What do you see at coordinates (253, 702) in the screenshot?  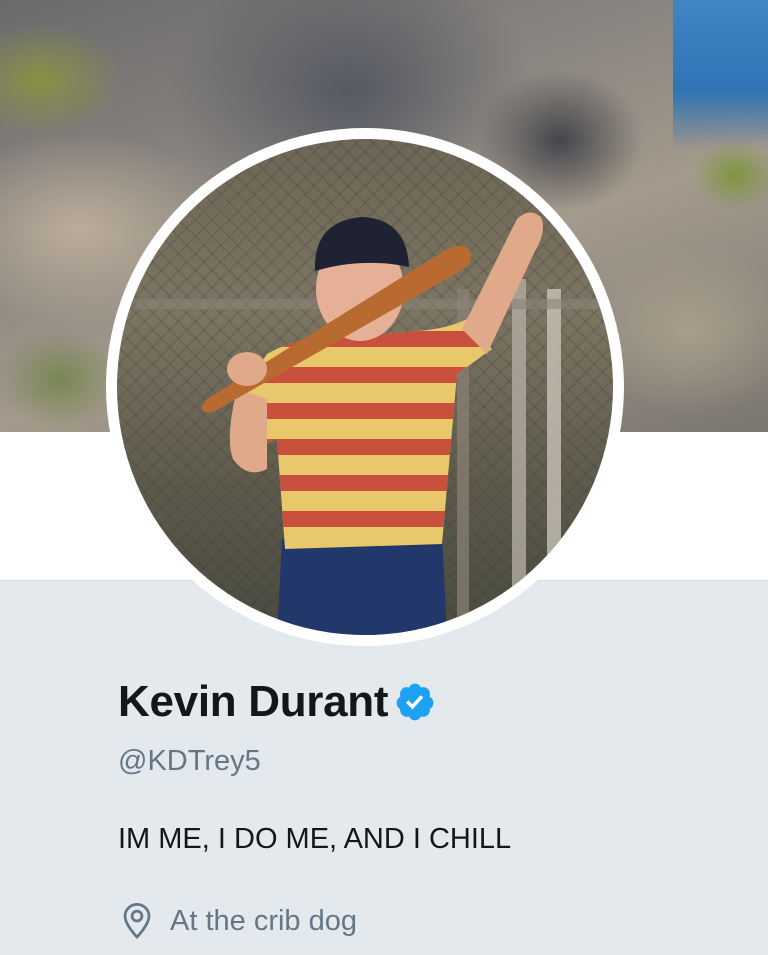 I see `display-name: Kevin Durant` at bounding box center [253, 702].